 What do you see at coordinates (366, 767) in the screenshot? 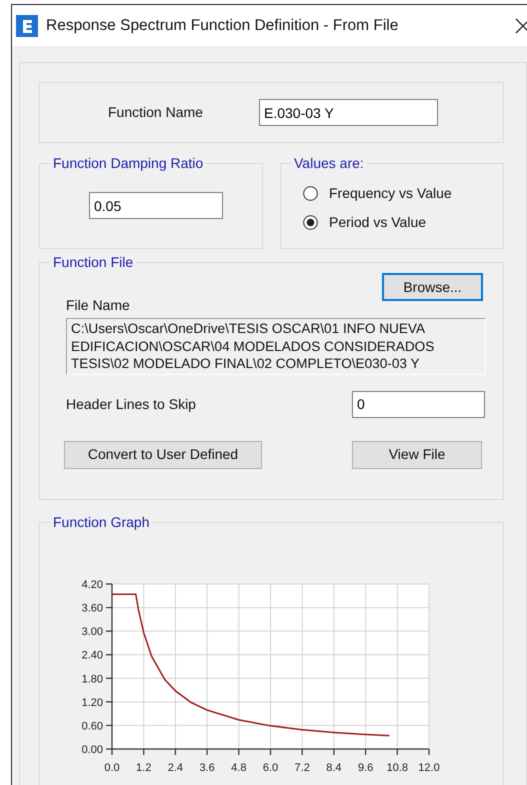
I see `axis-tick-label: 9.6` at bounding box center [366, 767].